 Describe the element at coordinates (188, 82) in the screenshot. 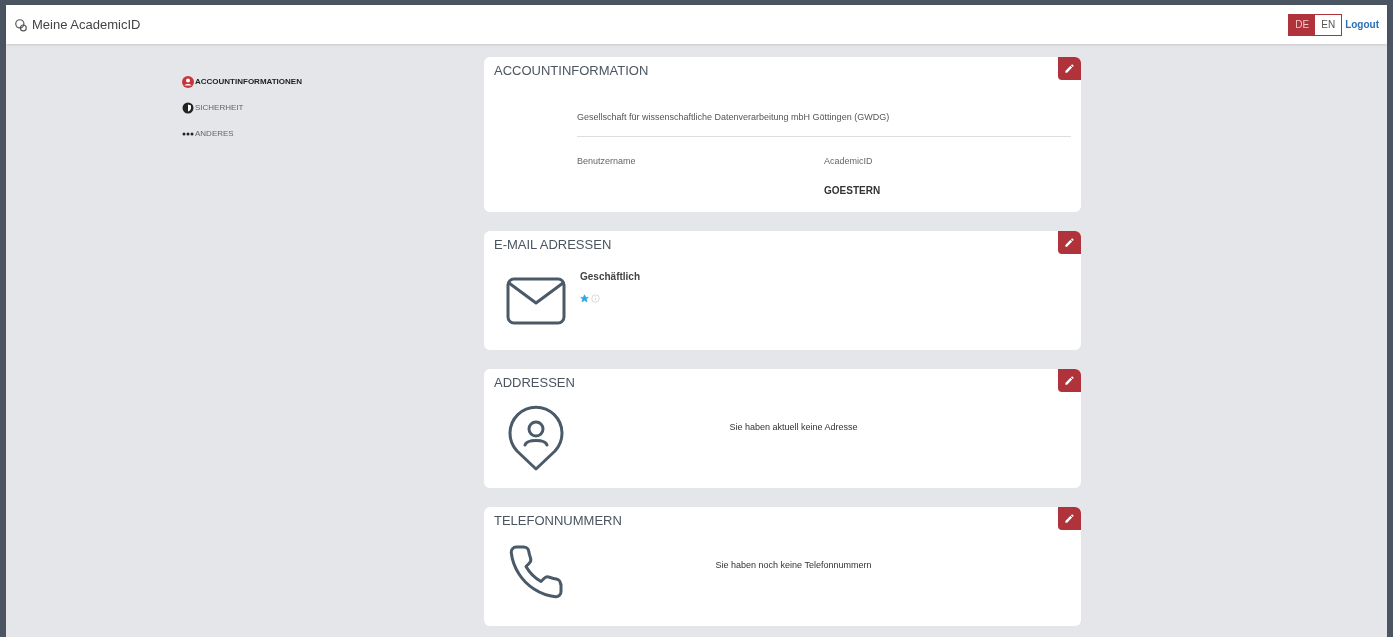

I see `user-circle-icon` at that location.